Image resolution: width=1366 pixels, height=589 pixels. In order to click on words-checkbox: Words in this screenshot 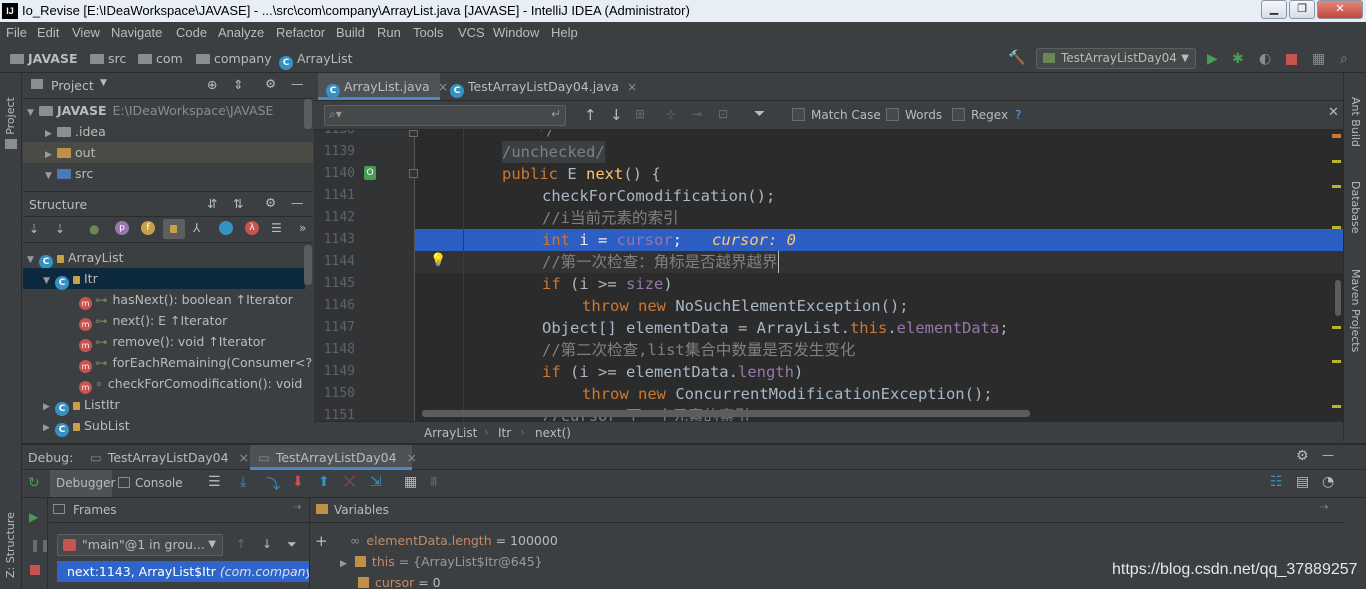, I will do `click(914, 115)`.